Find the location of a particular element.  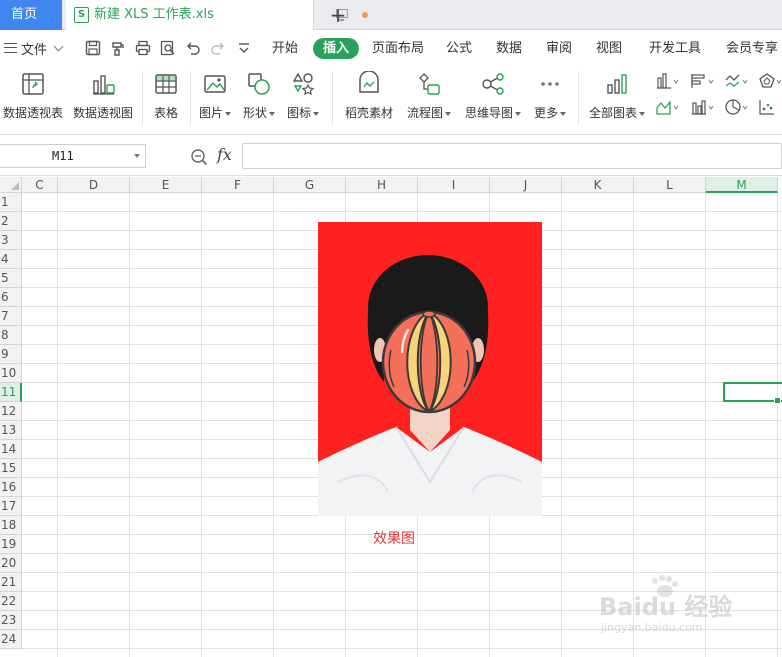

format-painter-icon is located at coordinates (118, 48).